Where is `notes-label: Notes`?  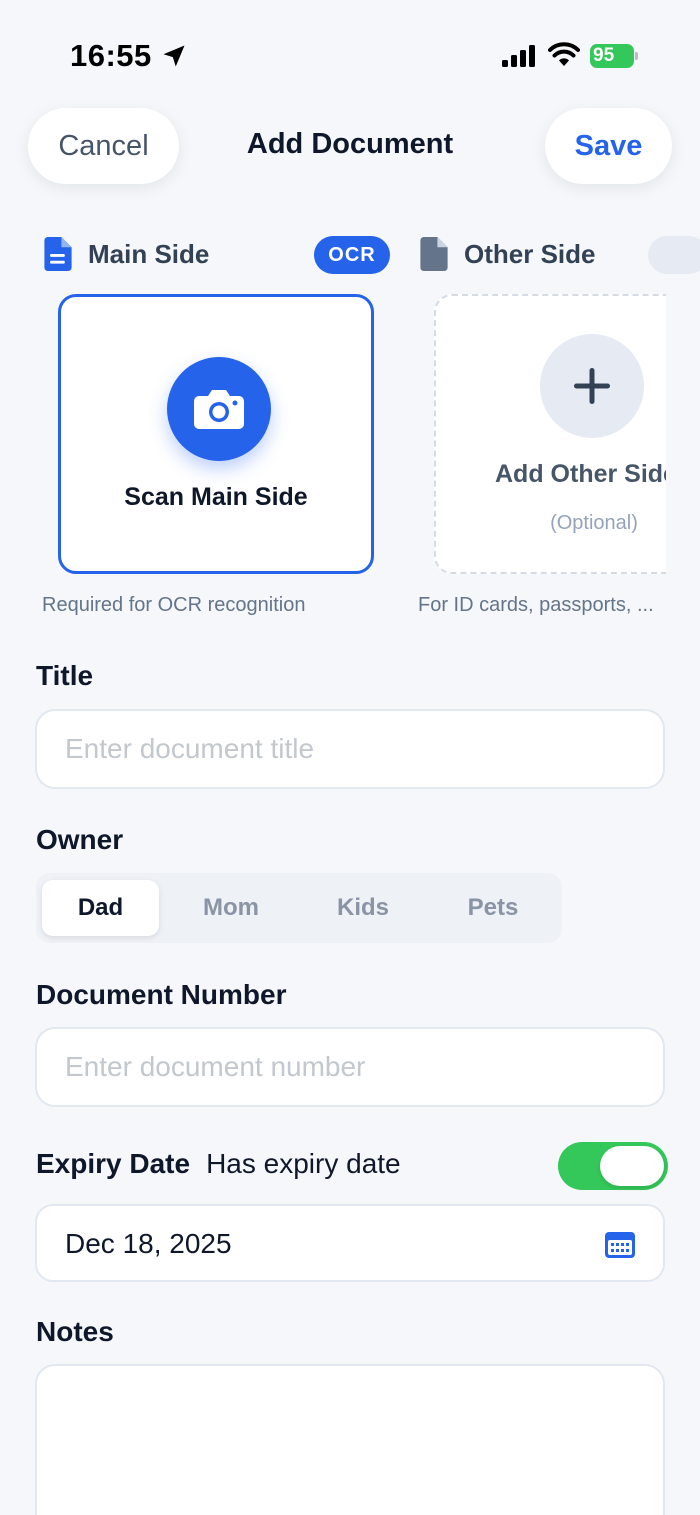
notes-label: Notes is located at coordinates (75, 1331).